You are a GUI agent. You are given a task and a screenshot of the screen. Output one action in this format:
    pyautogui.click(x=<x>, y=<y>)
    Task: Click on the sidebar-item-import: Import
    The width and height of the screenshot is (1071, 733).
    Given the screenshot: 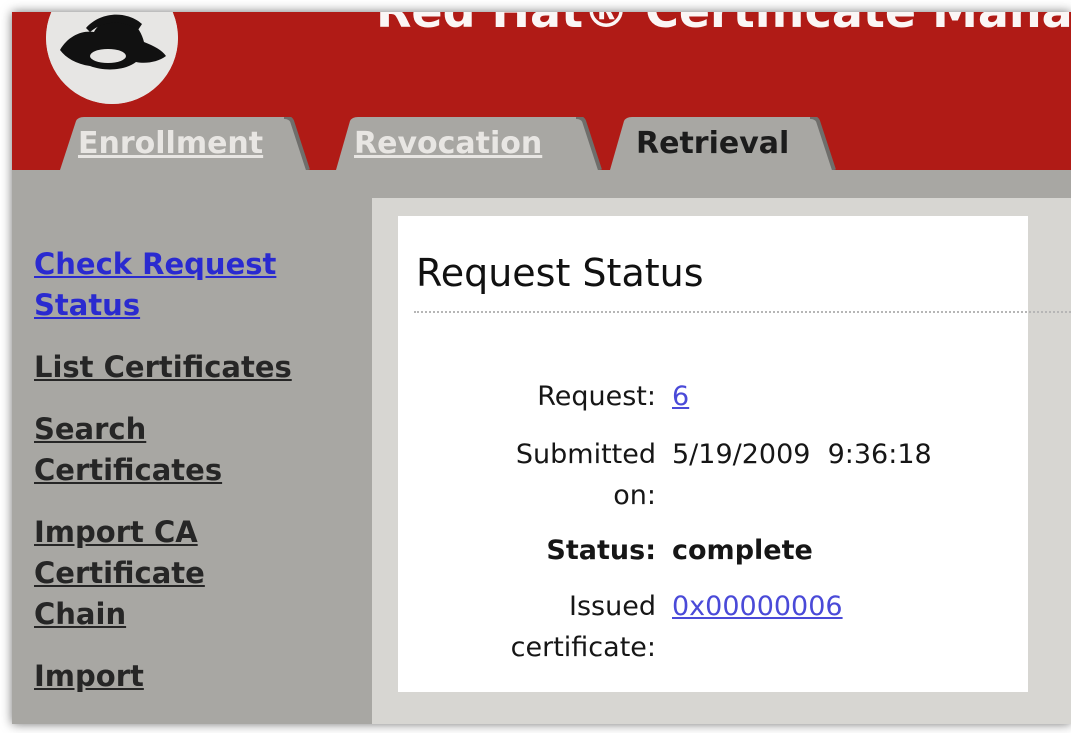 What is the action you would take?
    pyautogui.click(x=199, y=676)
    